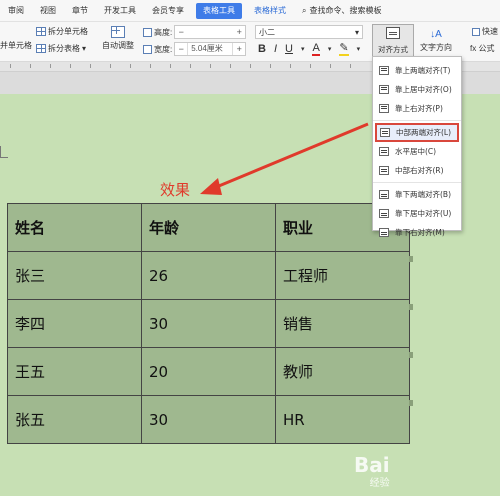 This screenshot has height=496, width=500. What do you see at coordinates (147, 49) in the screenshot?
I see `column-width-icon` at bounding box center [147, 49].